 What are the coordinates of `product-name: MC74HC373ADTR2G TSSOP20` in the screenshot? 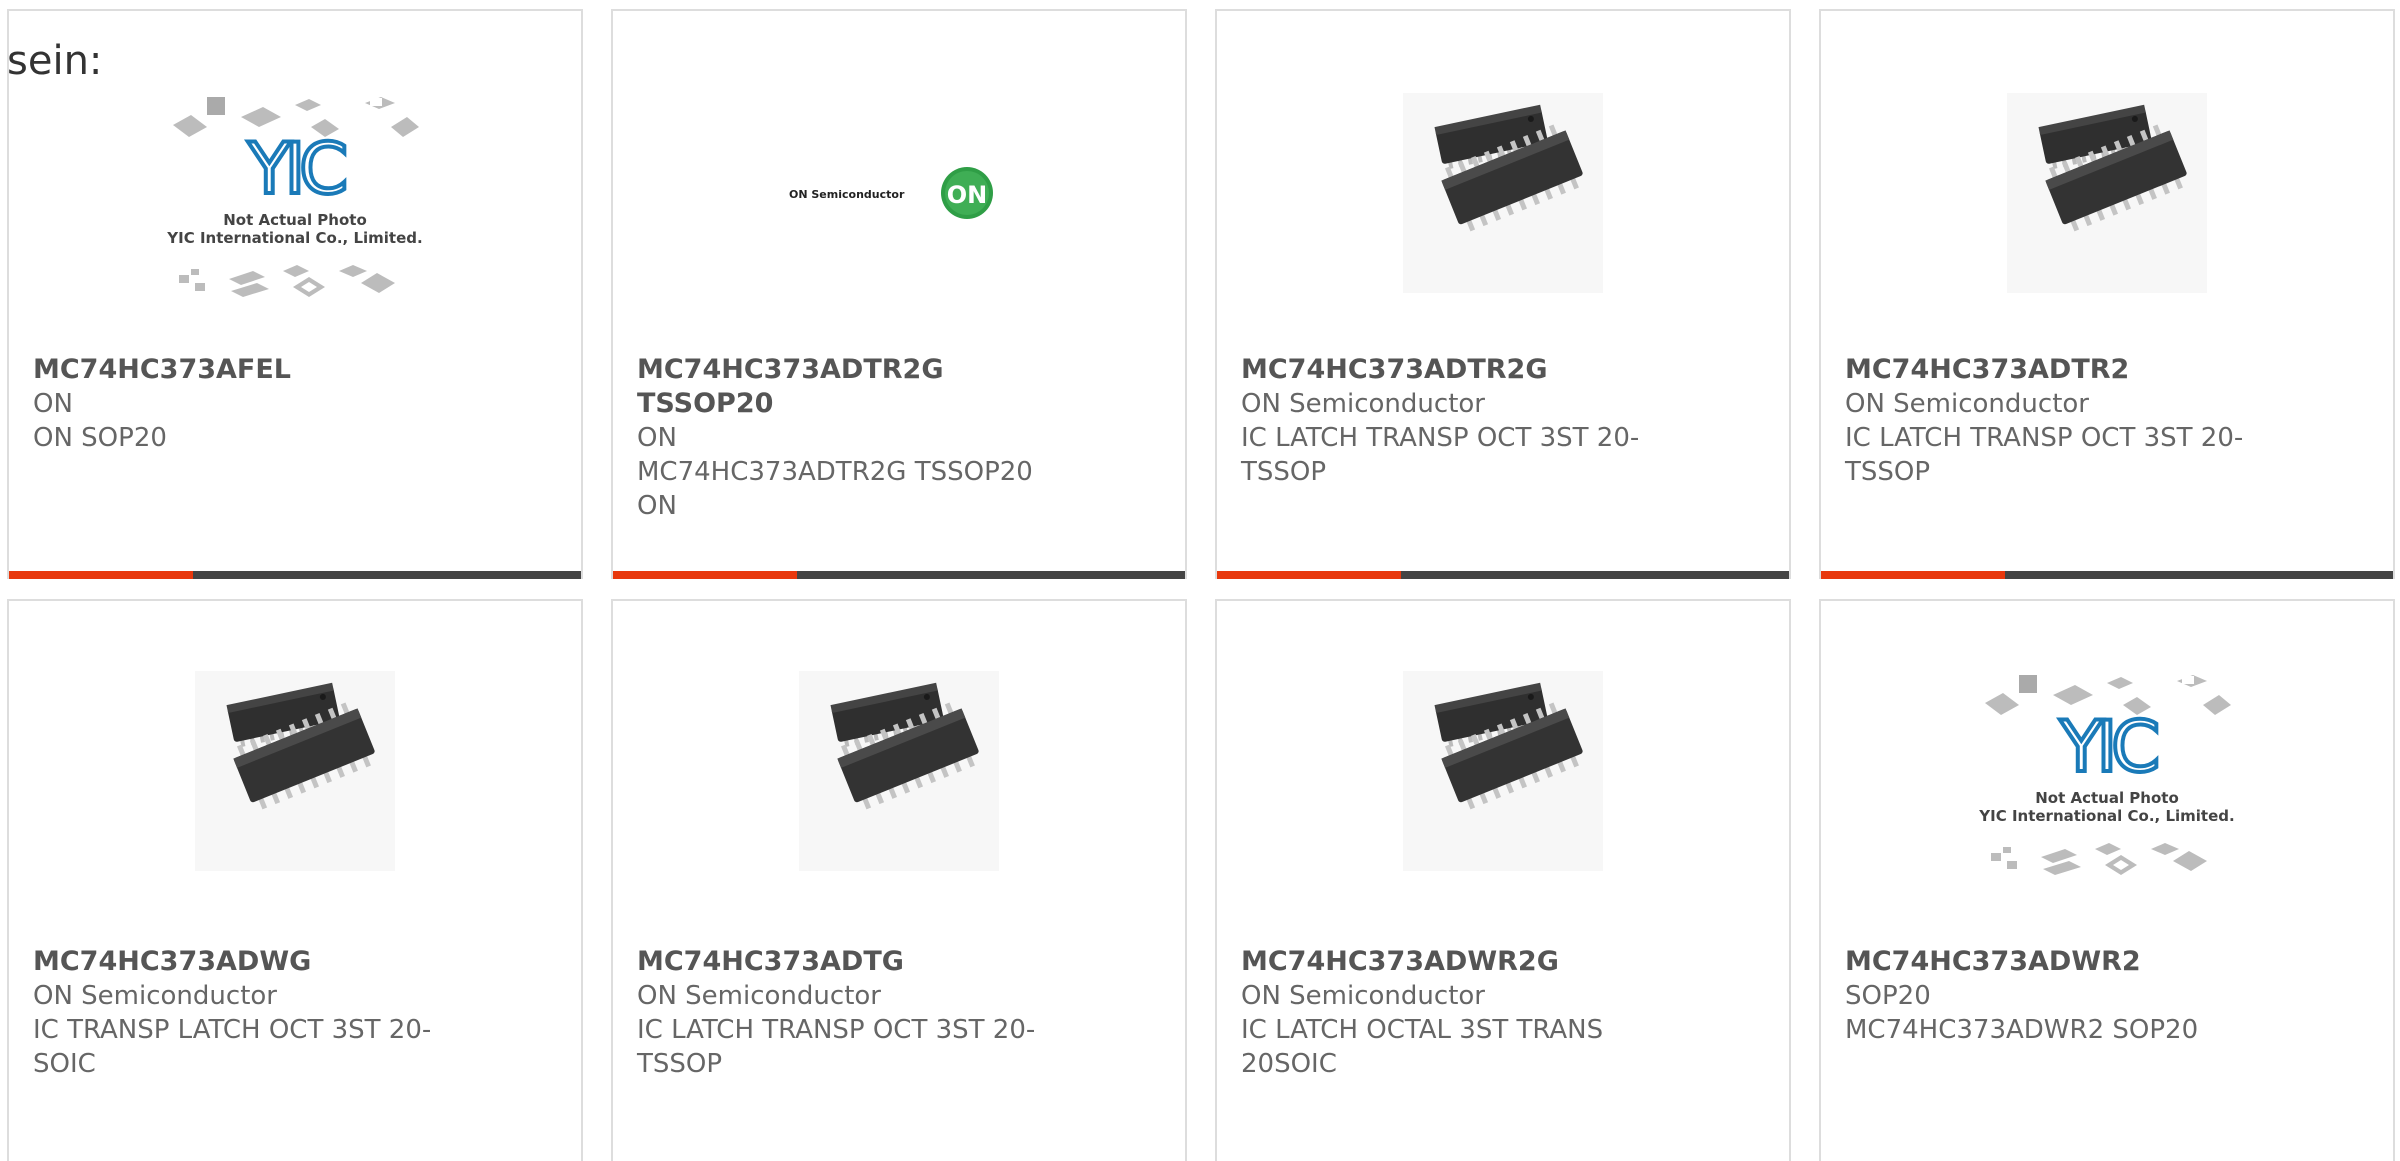 It's located at (847, 387).